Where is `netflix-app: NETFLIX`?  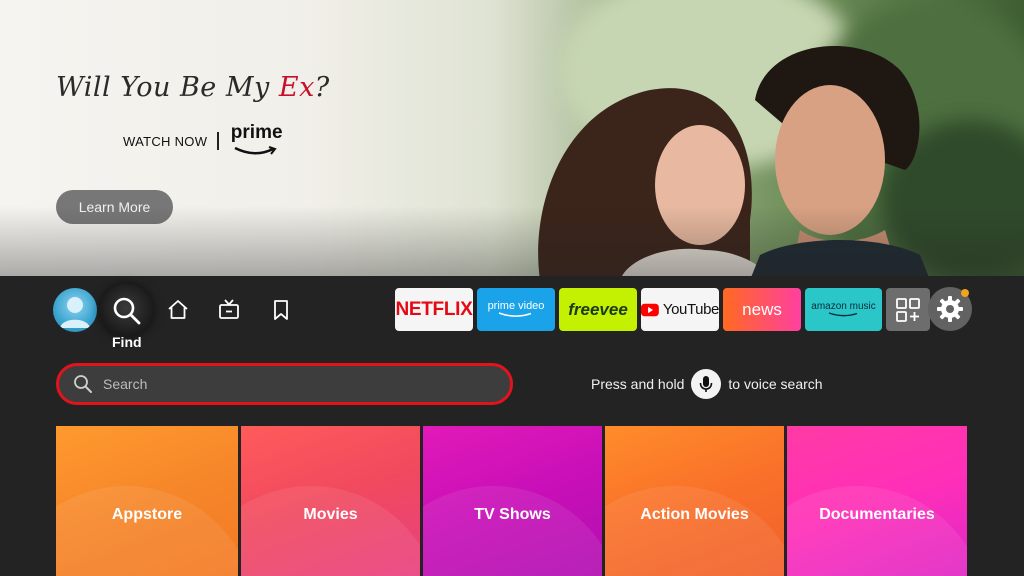
netflix-app: NETFLIX is located at coordinates (434, 309).